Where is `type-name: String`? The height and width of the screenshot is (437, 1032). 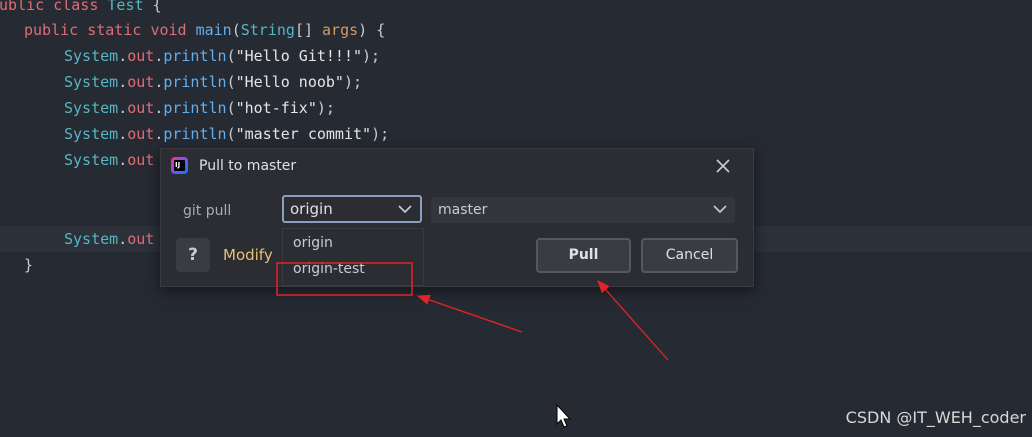
type-name: String is located at coordinates (267, 30).